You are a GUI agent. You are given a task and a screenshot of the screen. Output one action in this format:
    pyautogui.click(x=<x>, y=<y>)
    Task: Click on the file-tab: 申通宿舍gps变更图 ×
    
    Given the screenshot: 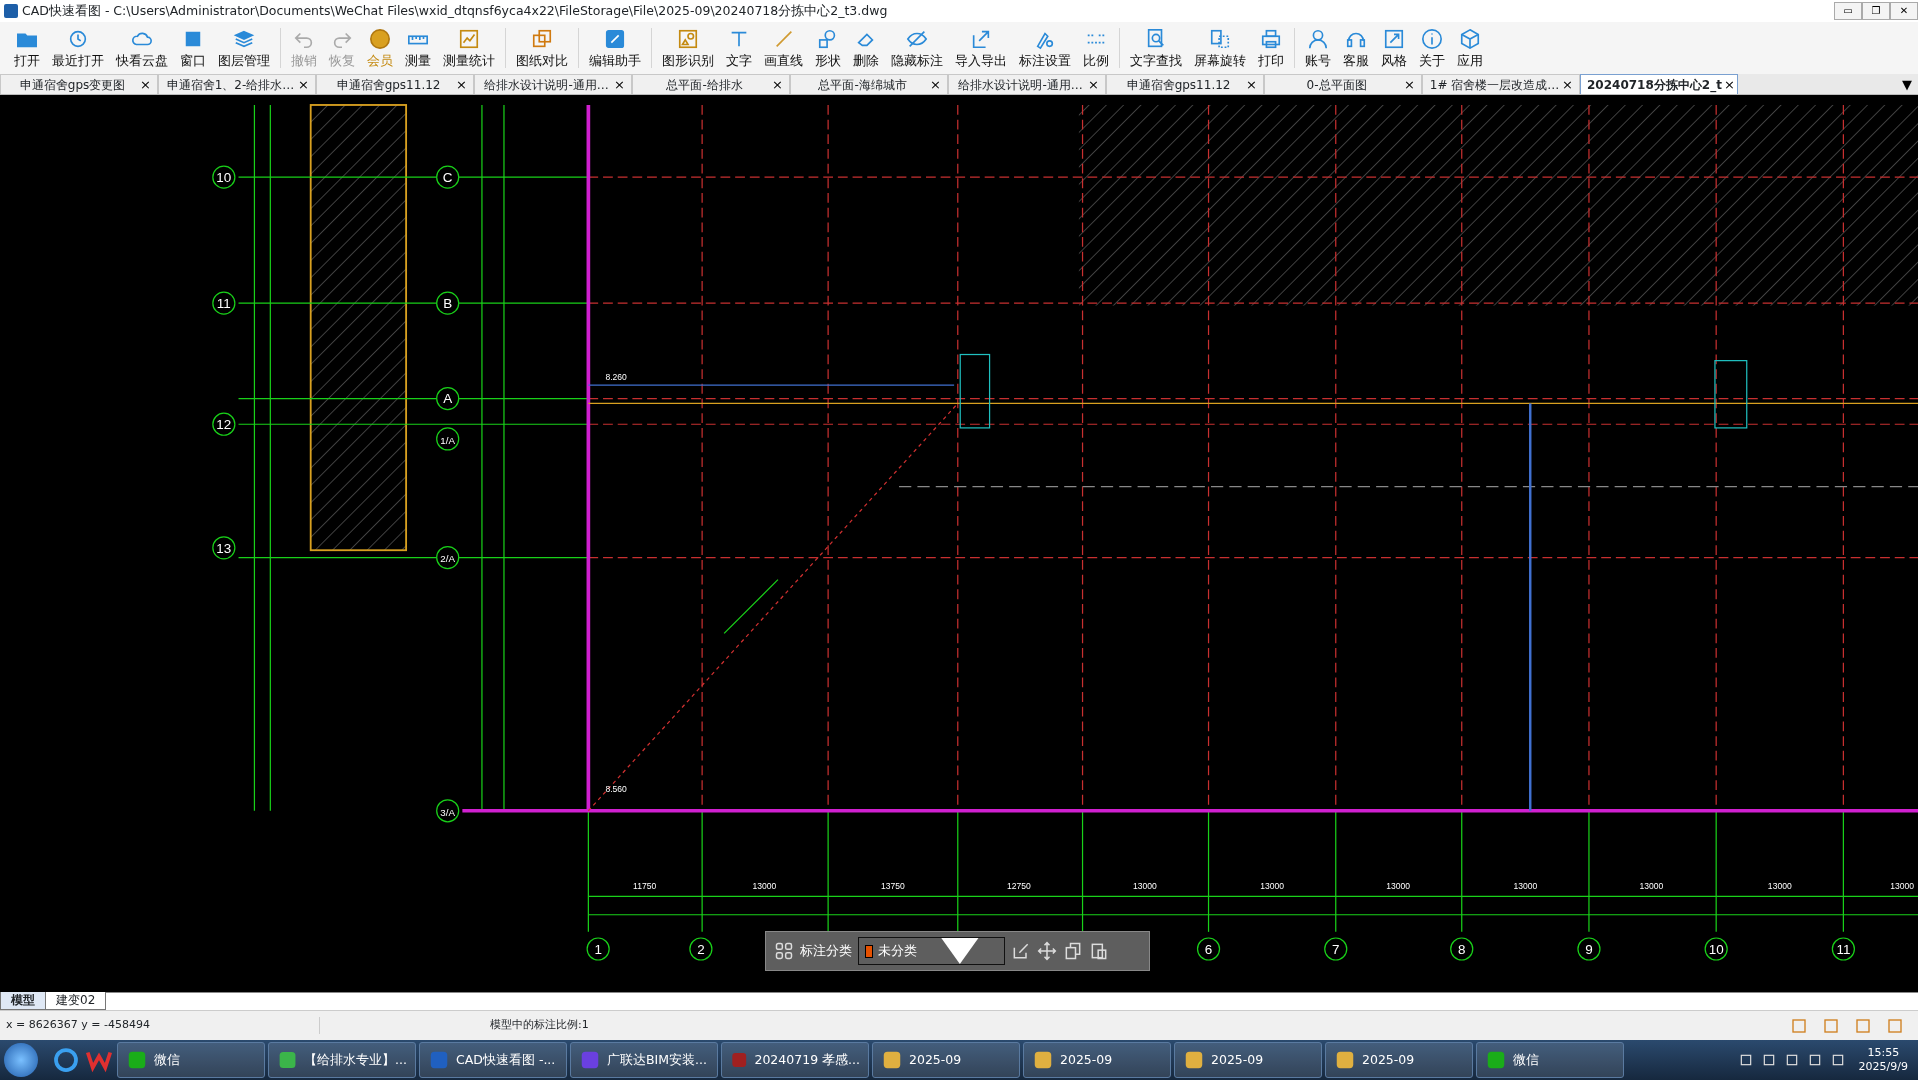 What is the action you would take?
    pyautogui.click(x=79, y=84)
    